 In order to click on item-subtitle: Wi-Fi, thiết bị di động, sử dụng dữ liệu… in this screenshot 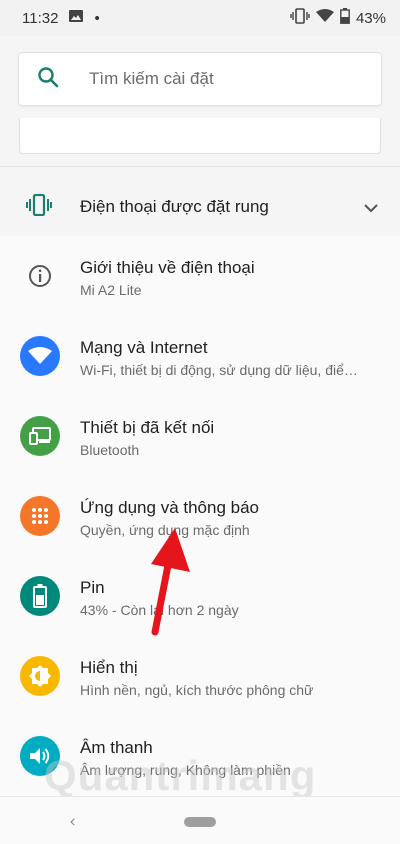, I will do `click(219, 370)`.